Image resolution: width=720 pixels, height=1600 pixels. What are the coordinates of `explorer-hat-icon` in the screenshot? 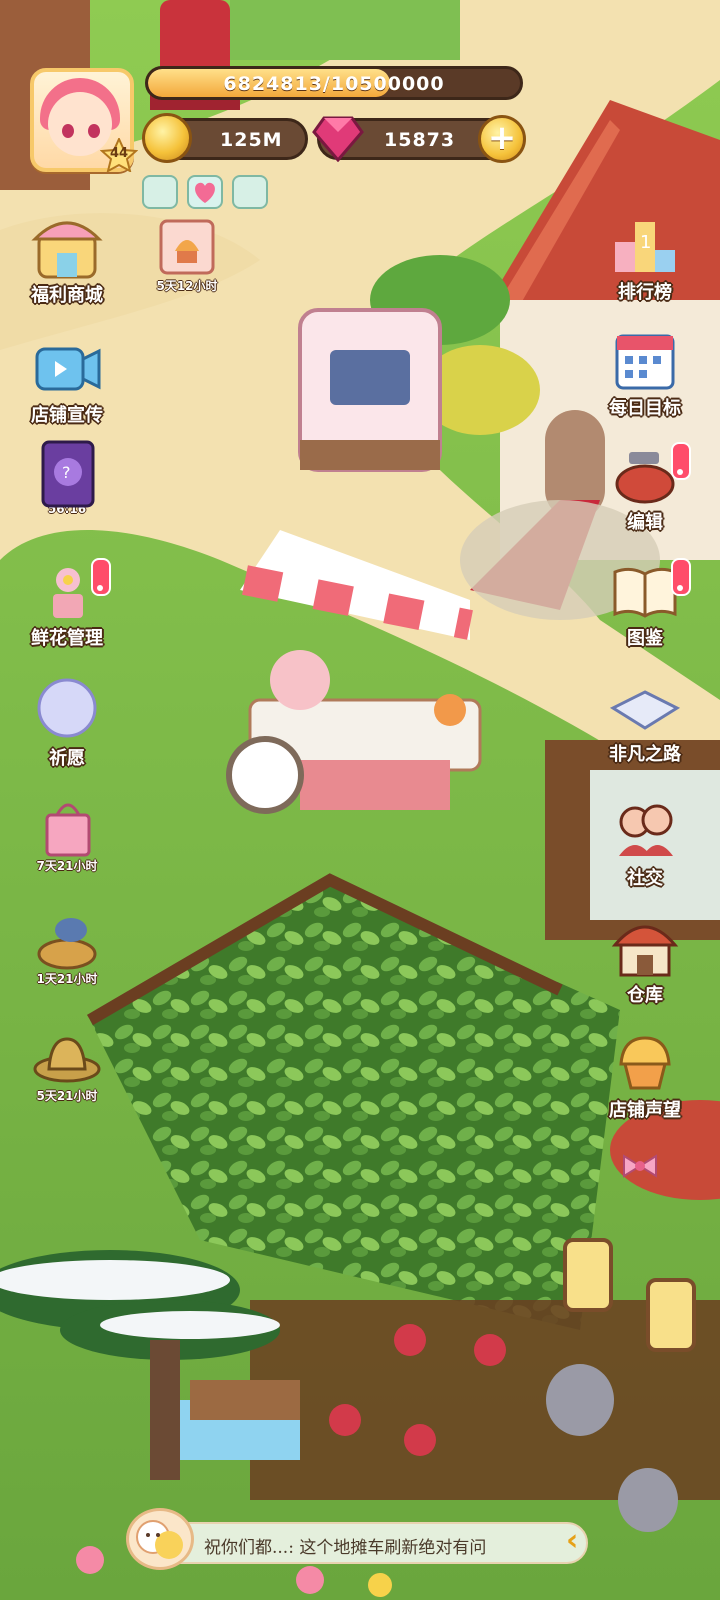 It's located at (67, 1057).